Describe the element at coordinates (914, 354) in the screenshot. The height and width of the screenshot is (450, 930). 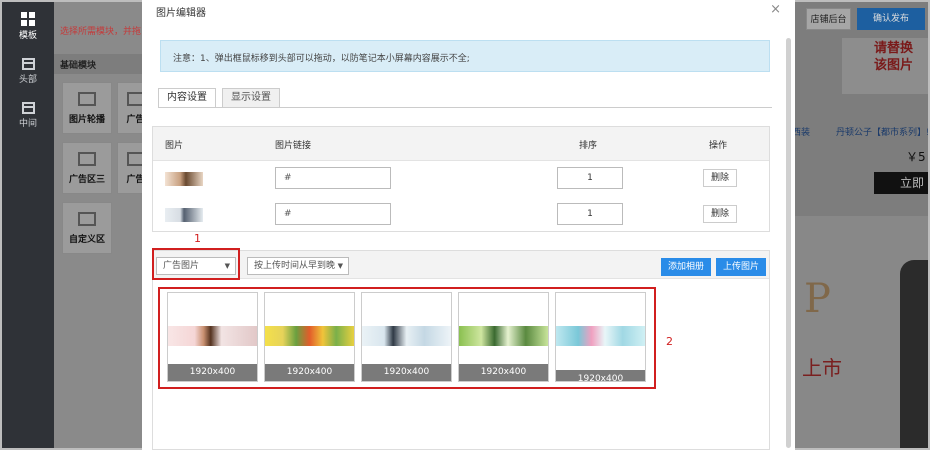
I see `model-figure` at that location.